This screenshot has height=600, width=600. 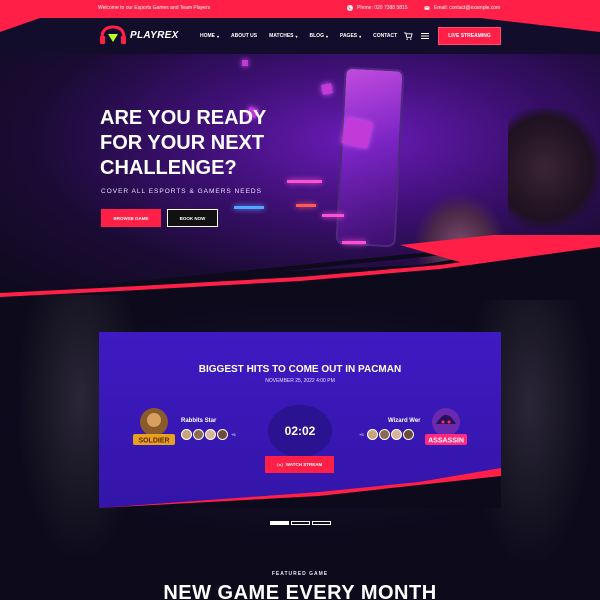 What do you see at coordinates (300, 267) in the screenshot?
I see `hero-accent-wave` at bounding box center [300, 267].